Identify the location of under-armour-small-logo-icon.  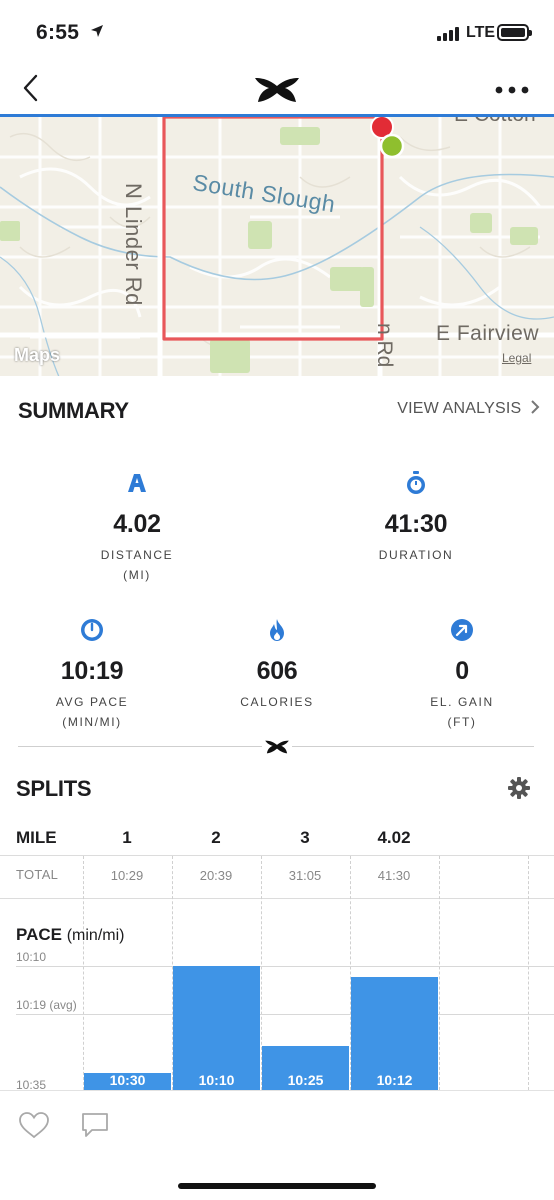
(277, 747).